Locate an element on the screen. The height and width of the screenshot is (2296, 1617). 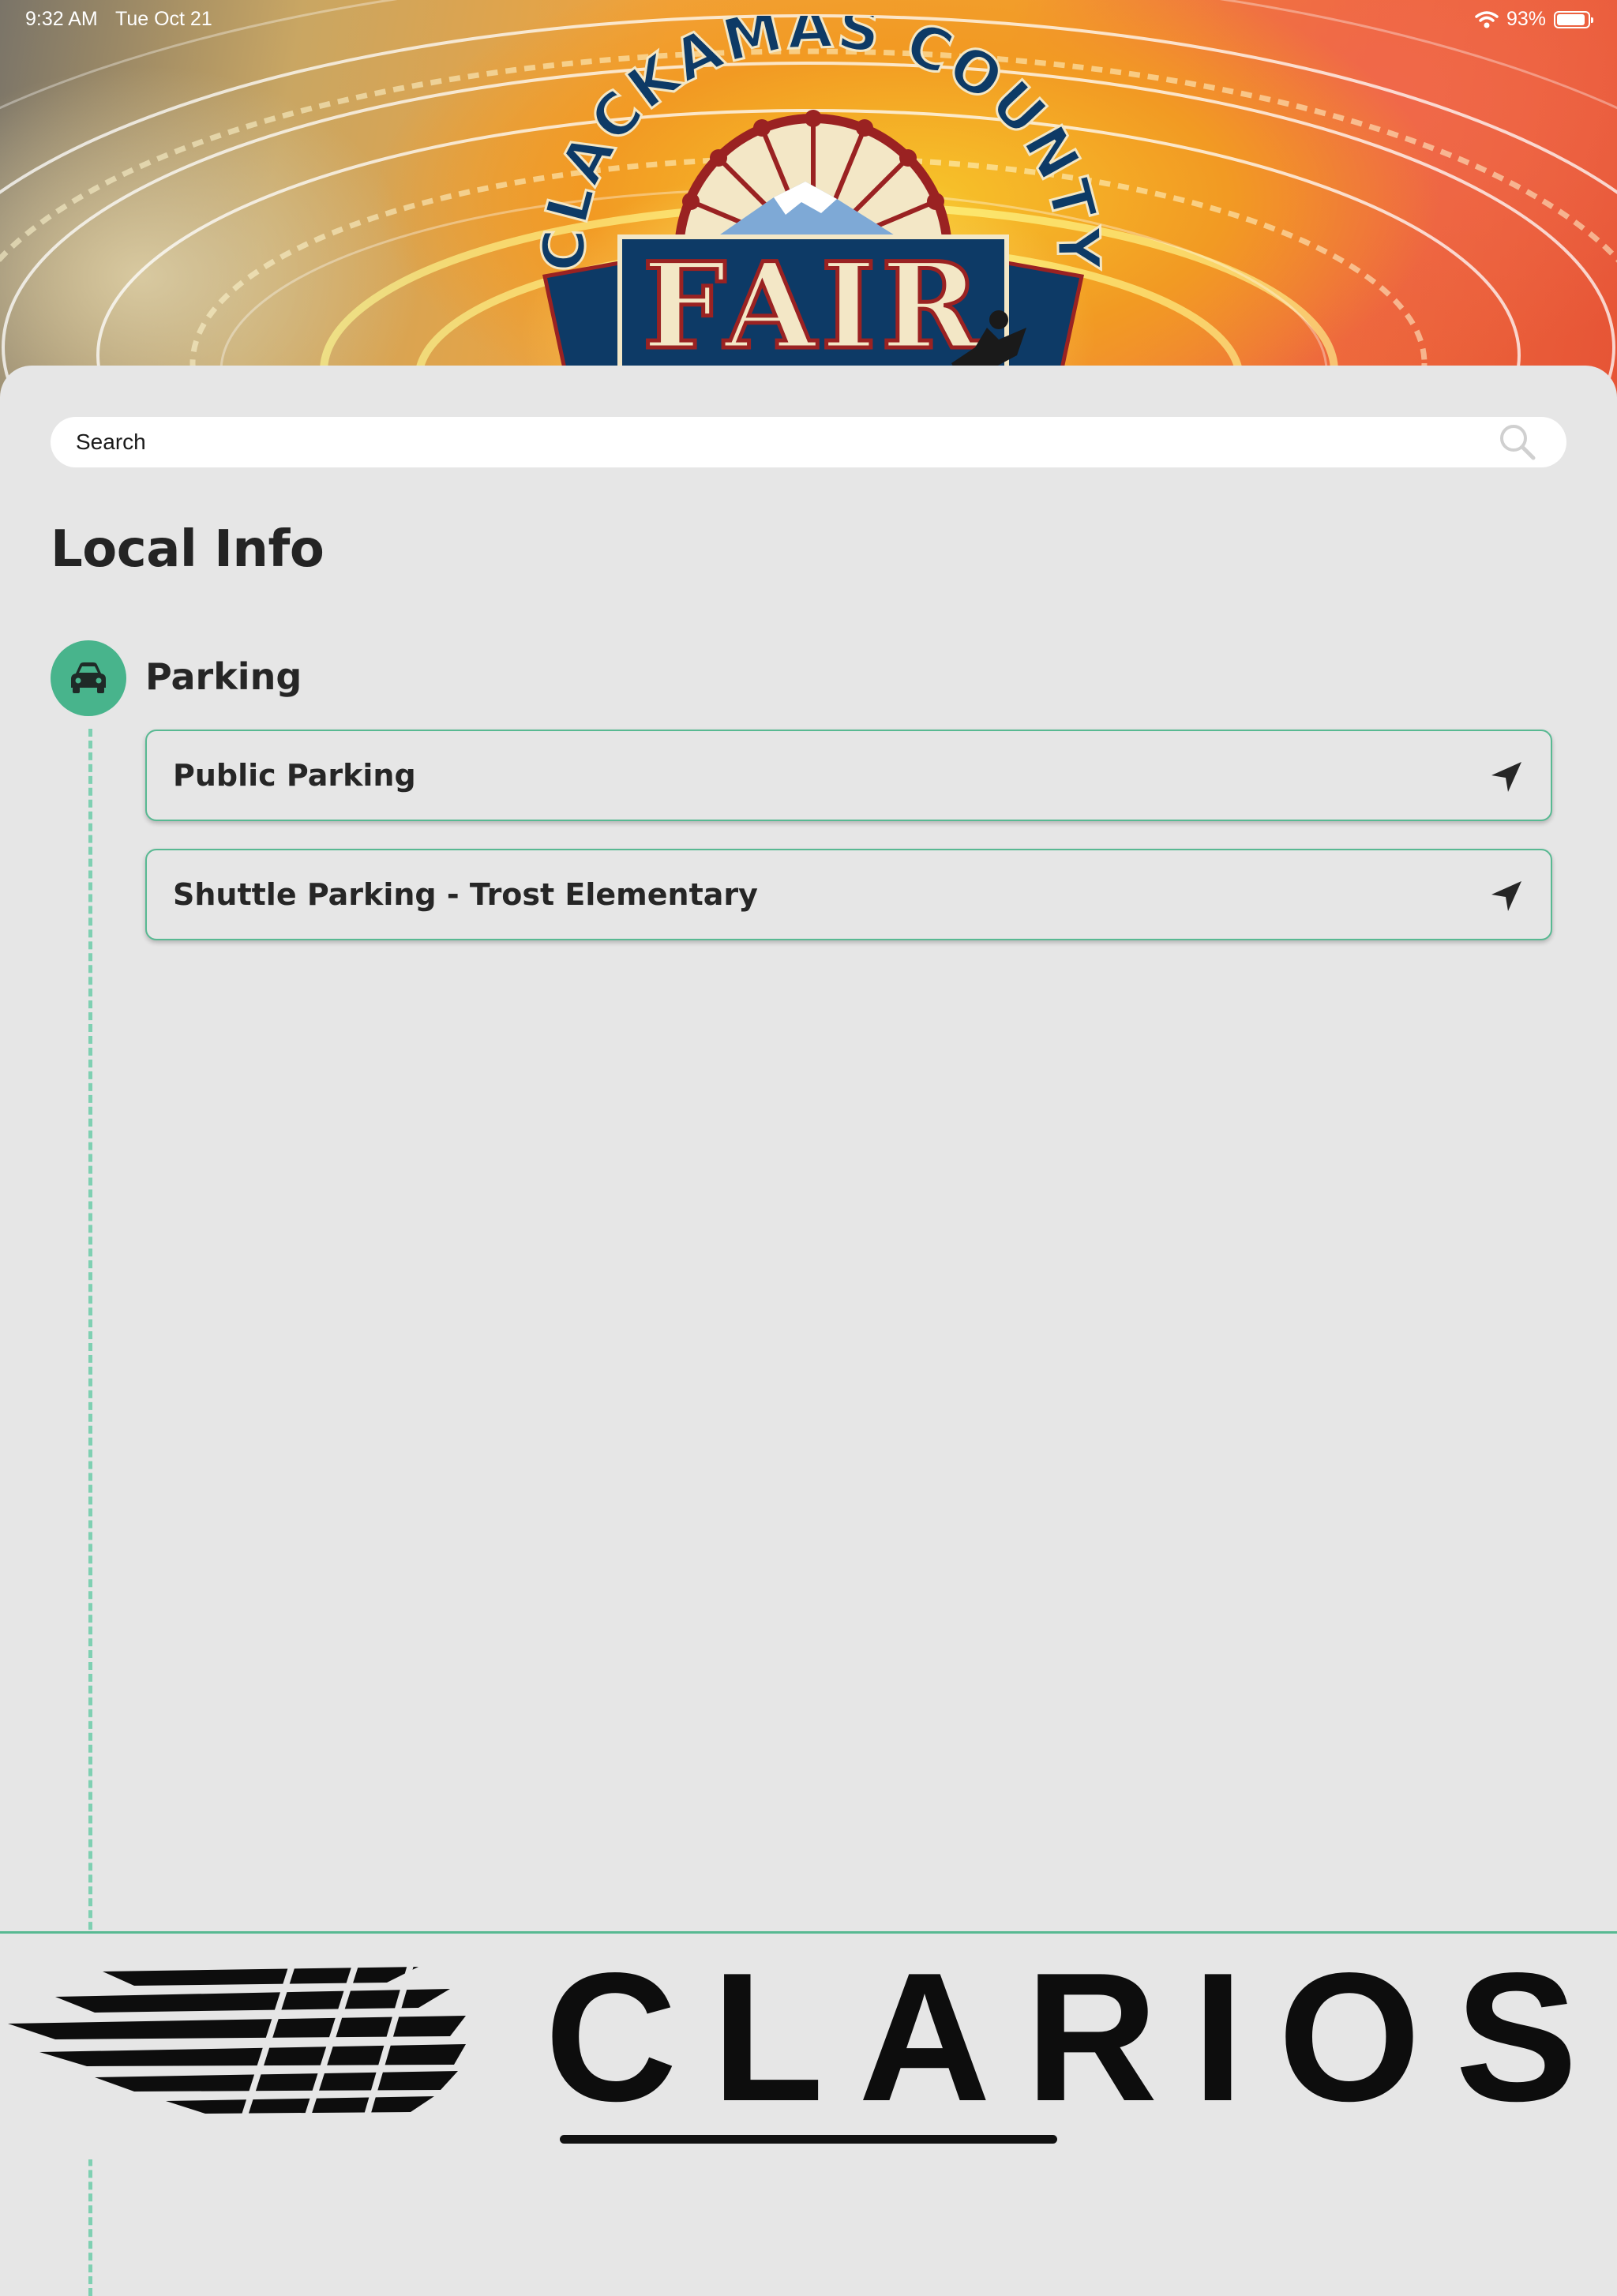
status-right: 93% is located at coordinates (1534, 19).